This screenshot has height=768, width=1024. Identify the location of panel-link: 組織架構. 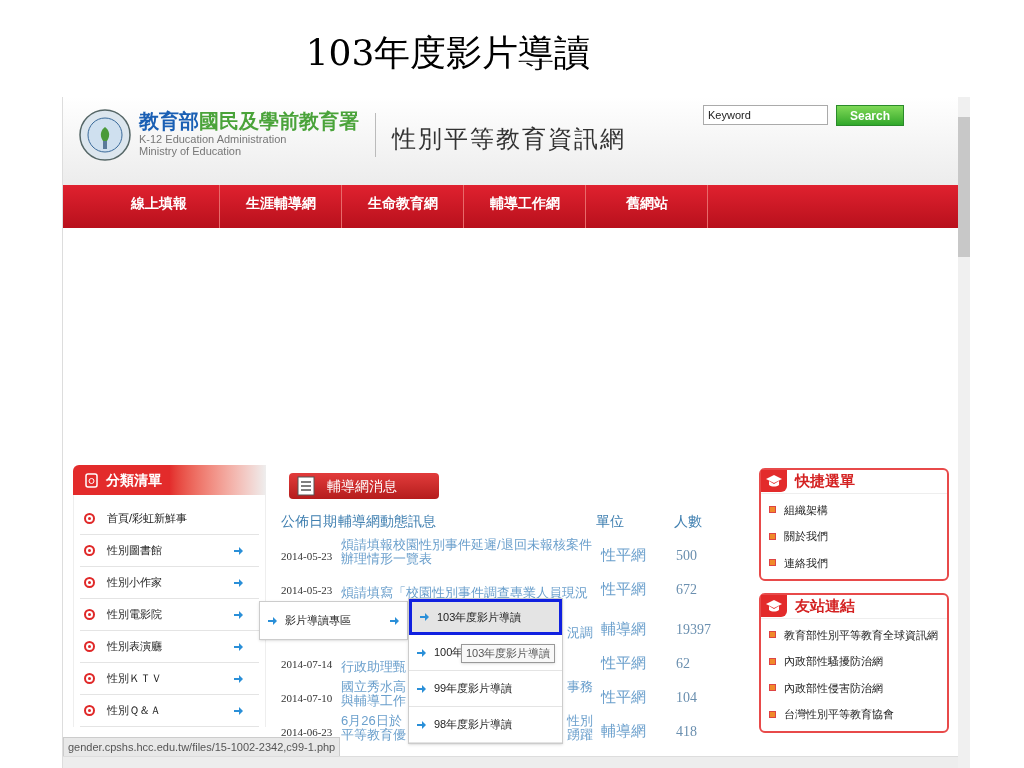
(806, 509).